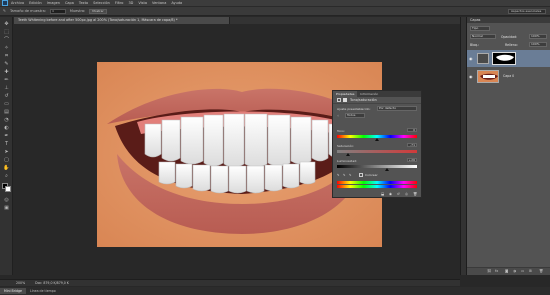  What do you see at coordinates (377, 166) in the screenshot?
I see `lightness-slider` at bounding box center [377, 166].